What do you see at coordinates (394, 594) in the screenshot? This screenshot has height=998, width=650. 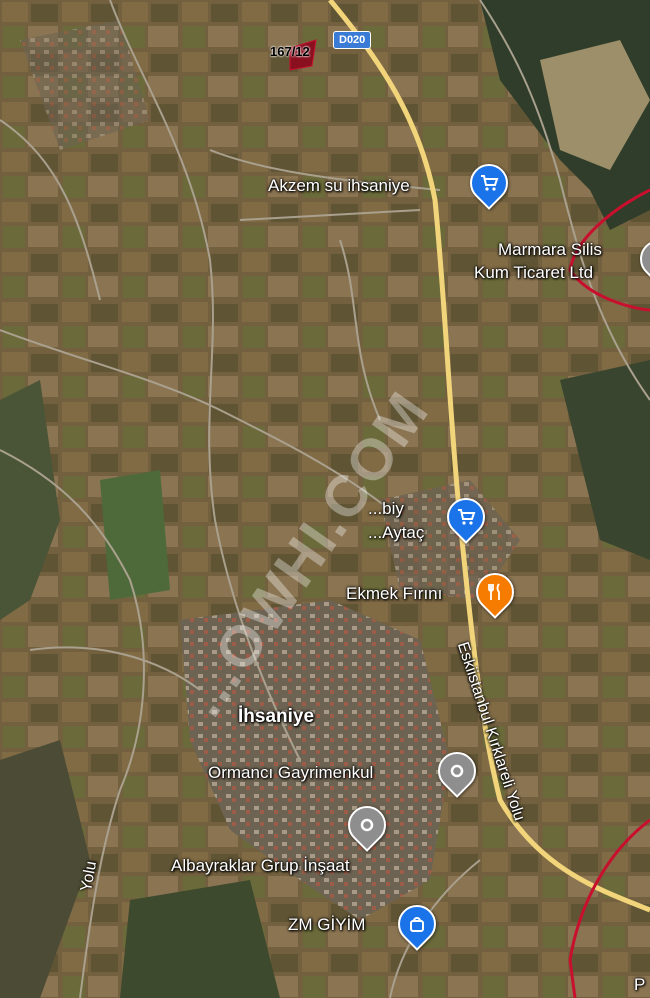 I see `ekmek-label: Ekmek Fırını` at bounding box center [394, 594].